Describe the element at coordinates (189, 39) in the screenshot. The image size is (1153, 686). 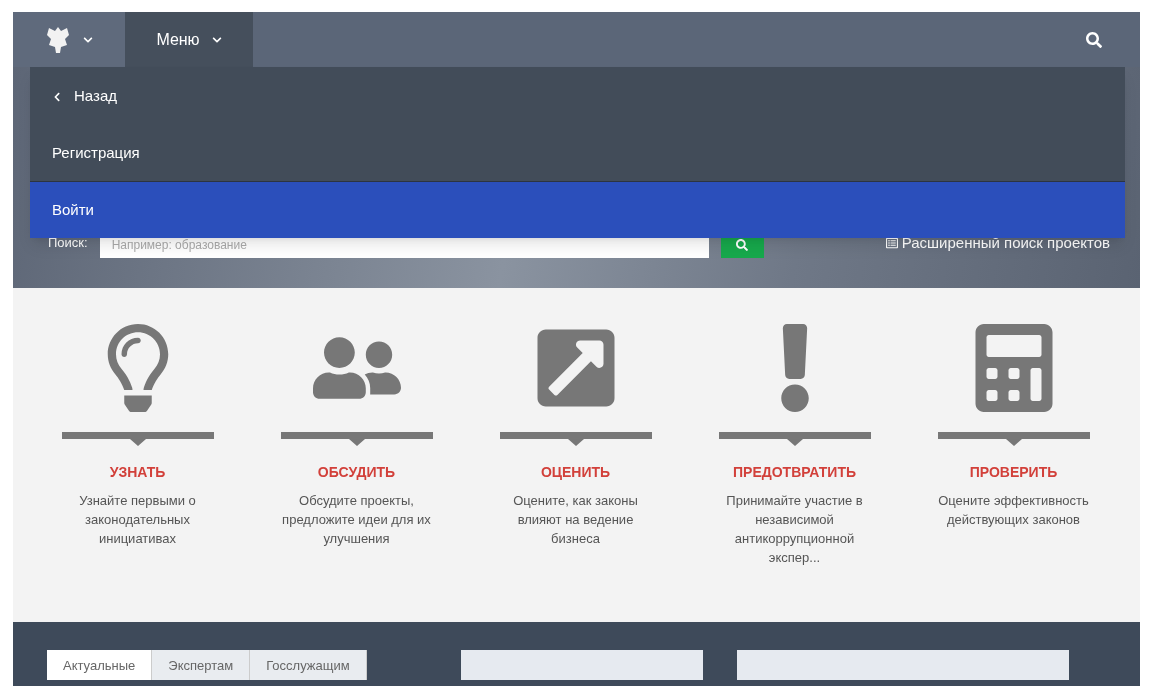
I see `menu-tab: Меню` at that location.